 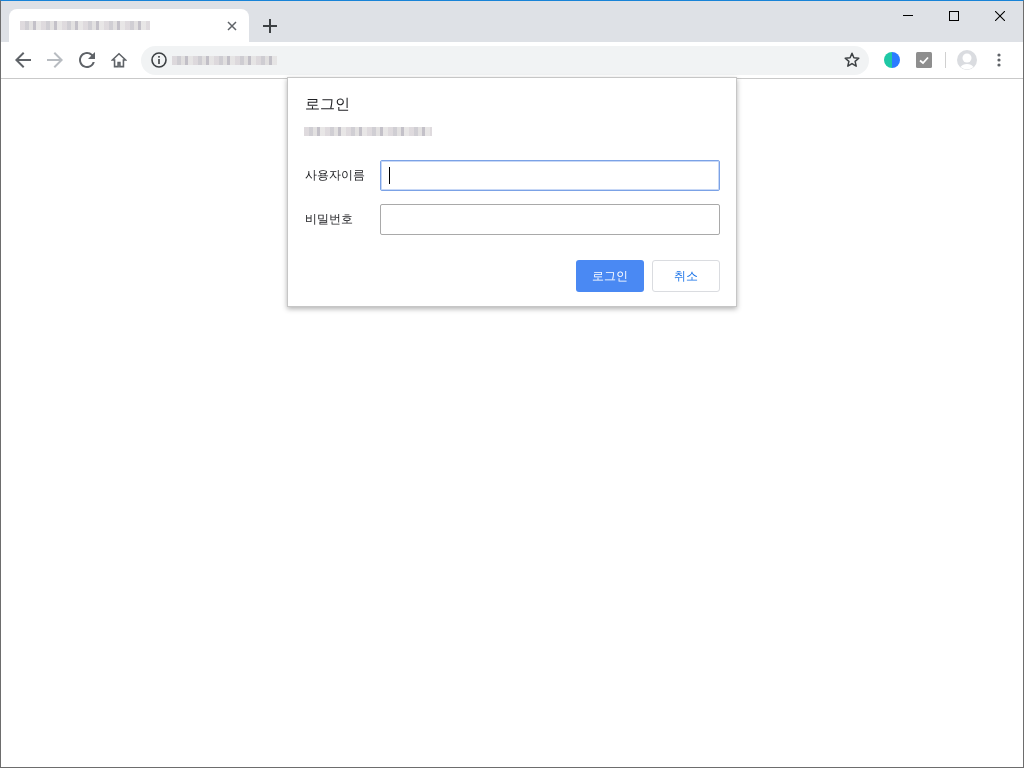 I want to click on minimize-icon, so click(x=908, y=15).